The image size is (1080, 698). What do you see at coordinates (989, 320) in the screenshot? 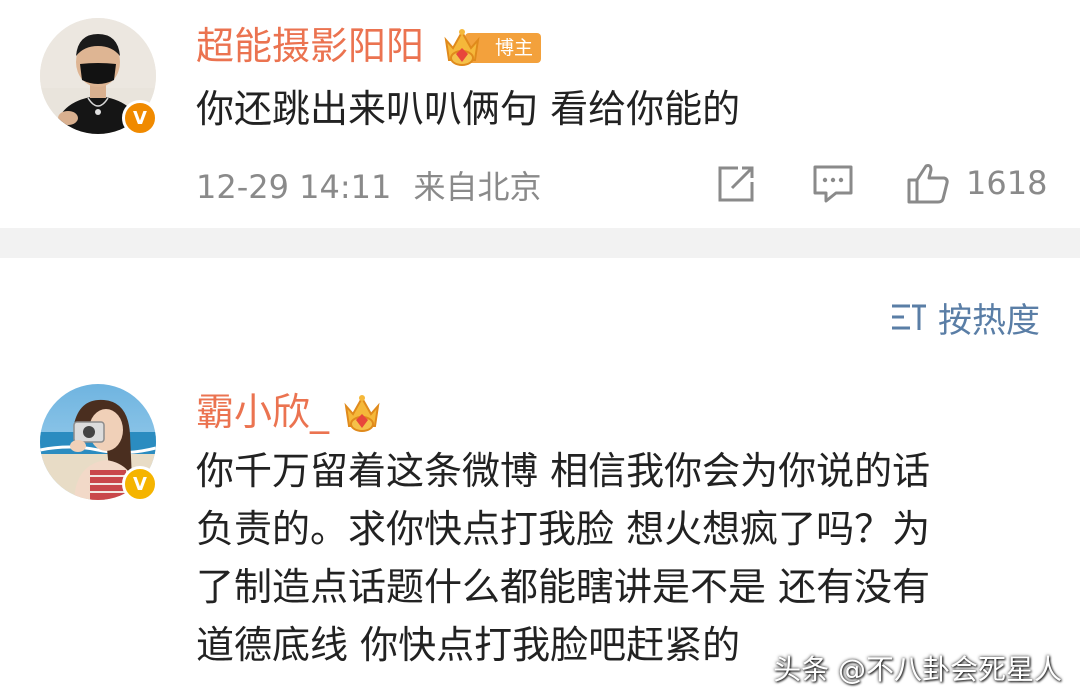
I see `sort-label: 按热度` at bounding box center [989, 320].